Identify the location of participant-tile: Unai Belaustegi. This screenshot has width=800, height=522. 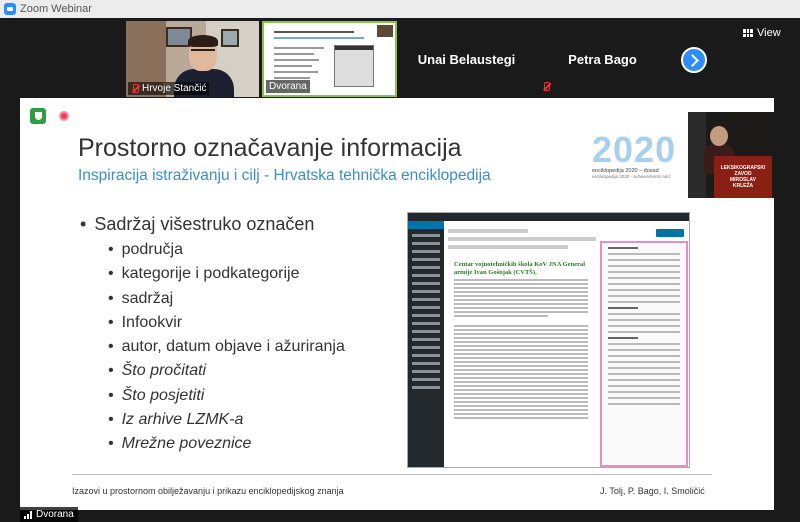
(466, 59).